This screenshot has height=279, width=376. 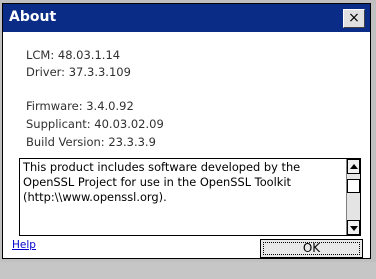 I want to click on ok-button: OK, so click(x=311, y=248).